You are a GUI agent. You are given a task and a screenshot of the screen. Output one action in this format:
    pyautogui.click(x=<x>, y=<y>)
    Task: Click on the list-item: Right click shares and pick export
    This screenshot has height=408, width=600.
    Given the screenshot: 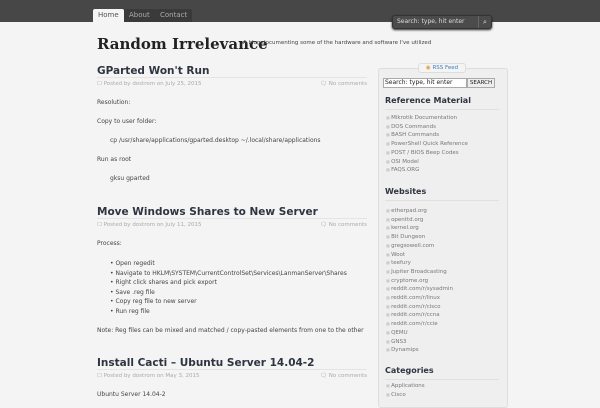 What is the action you would take?
    pyautogui.click(x=238, y=283)
    